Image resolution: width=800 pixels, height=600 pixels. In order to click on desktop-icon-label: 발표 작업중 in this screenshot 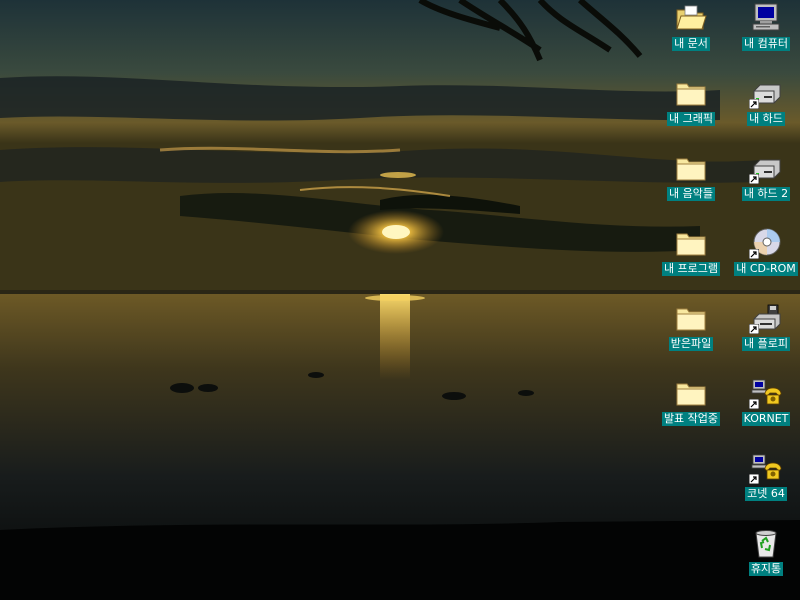, I will do `click(691, 419)`.